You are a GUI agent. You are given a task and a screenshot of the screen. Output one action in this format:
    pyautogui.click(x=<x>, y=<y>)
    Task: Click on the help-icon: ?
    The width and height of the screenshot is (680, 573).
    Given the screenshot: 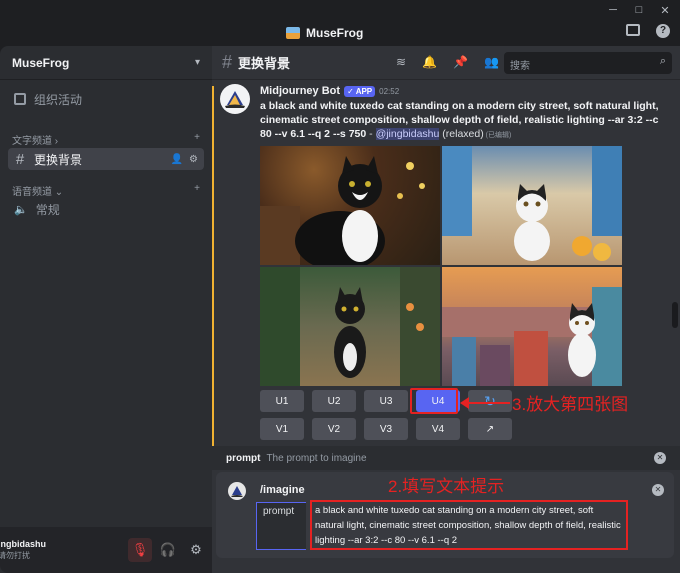 What is the action you would take?
    pyautogui.click(x=663, y=31)
    